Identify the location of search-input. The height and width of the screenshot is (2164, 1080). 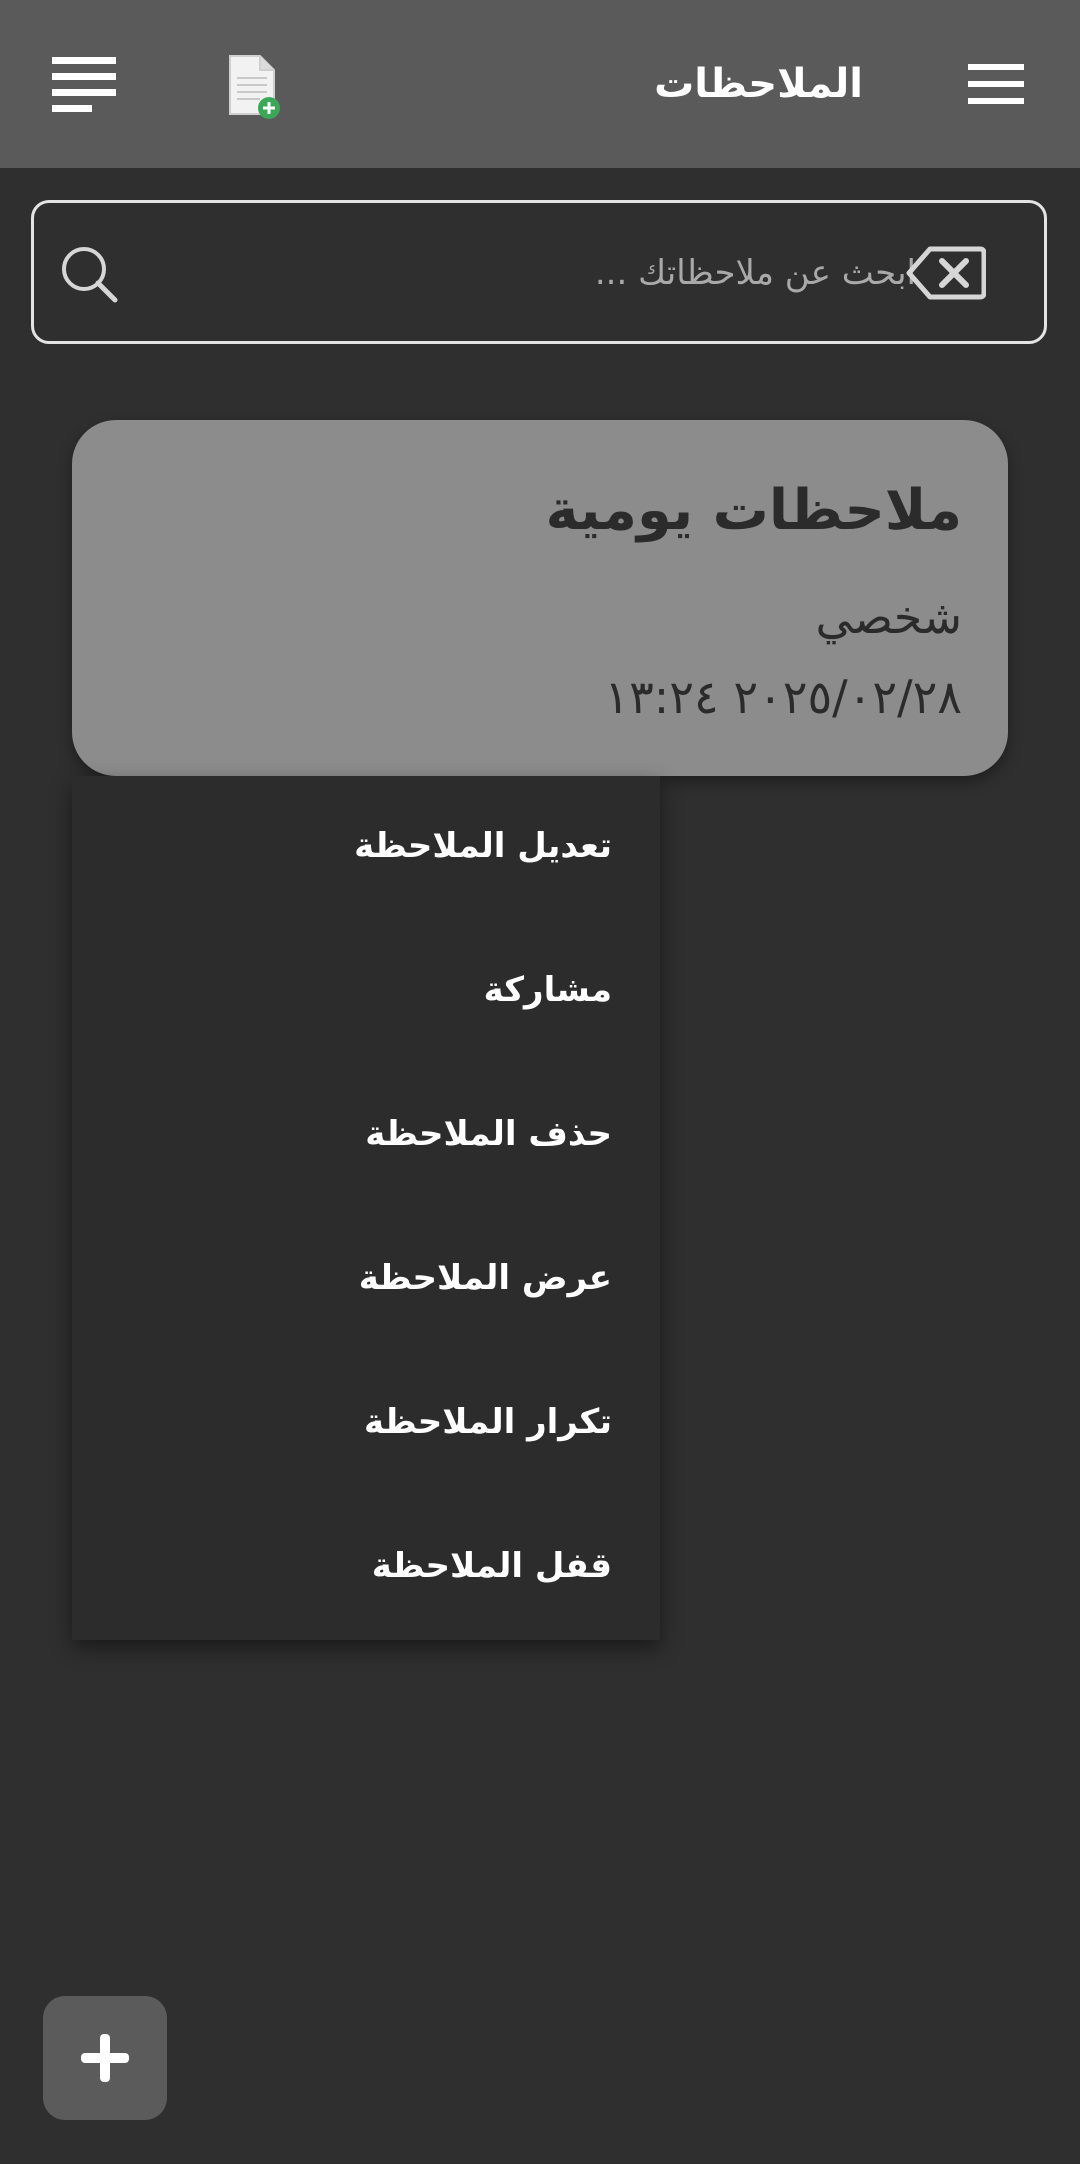
(531, 273).